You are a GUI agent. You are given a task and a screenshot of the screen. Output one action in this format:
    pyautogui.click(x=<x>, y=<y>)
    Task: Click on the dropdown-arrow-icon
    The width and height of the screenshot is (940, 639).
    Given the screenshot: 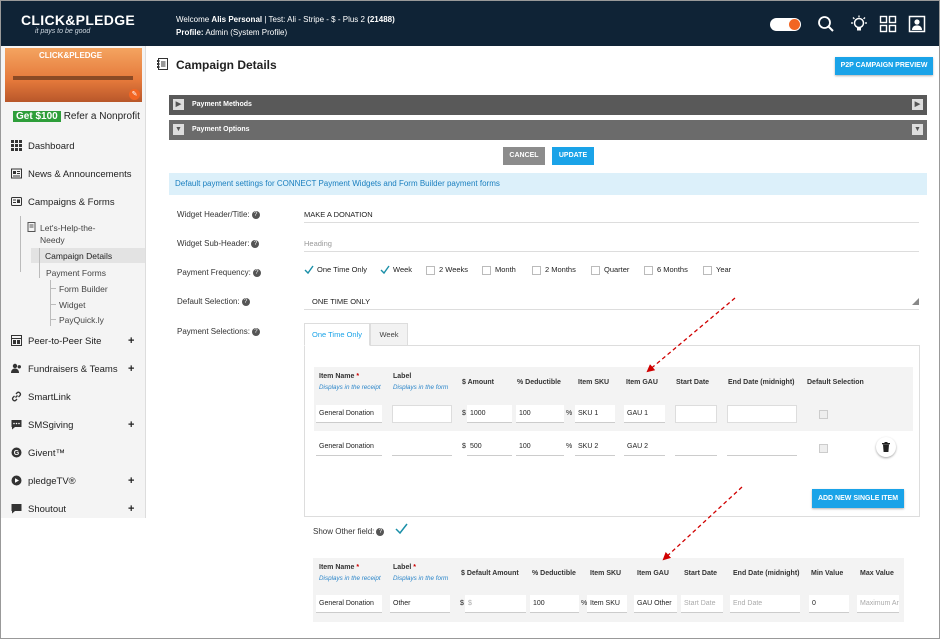 What is the action you would take?
    pyautogui.click(x=915, y=301)
    